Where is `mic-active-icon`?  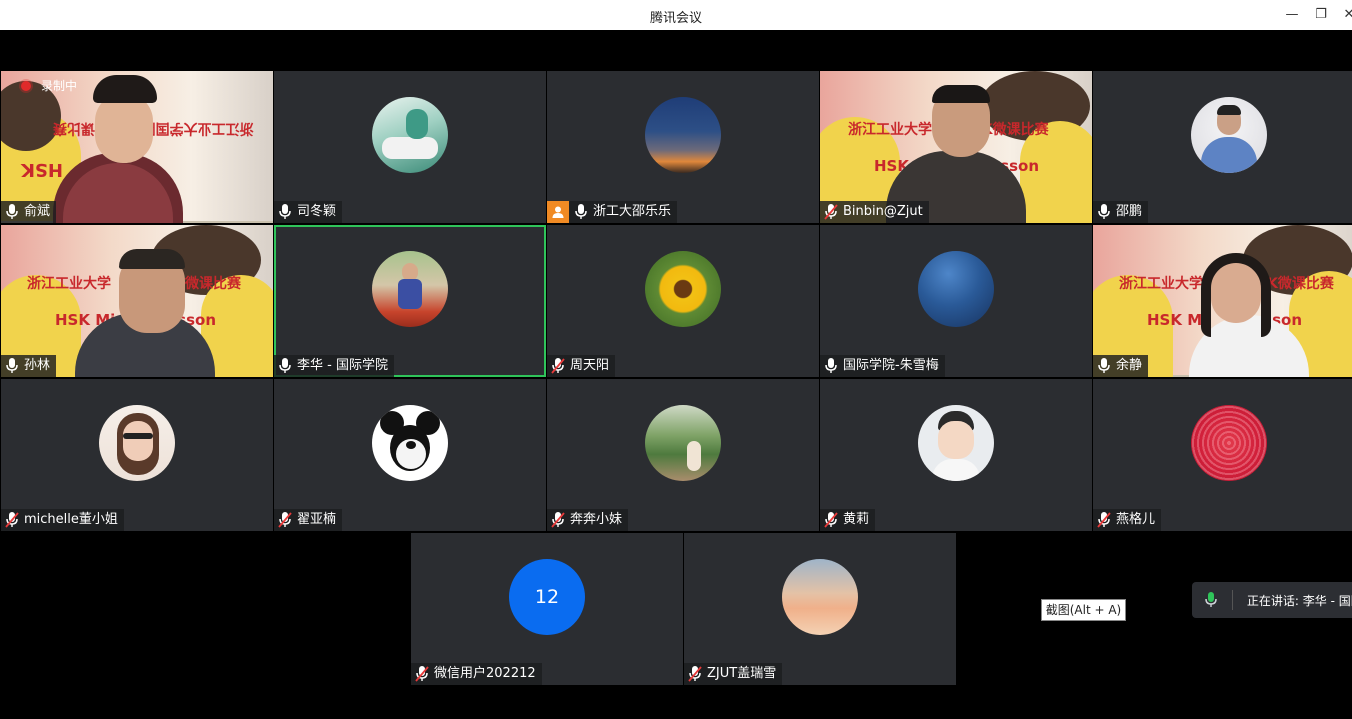 mic-active-icon is located at coordinates (1211, 600).